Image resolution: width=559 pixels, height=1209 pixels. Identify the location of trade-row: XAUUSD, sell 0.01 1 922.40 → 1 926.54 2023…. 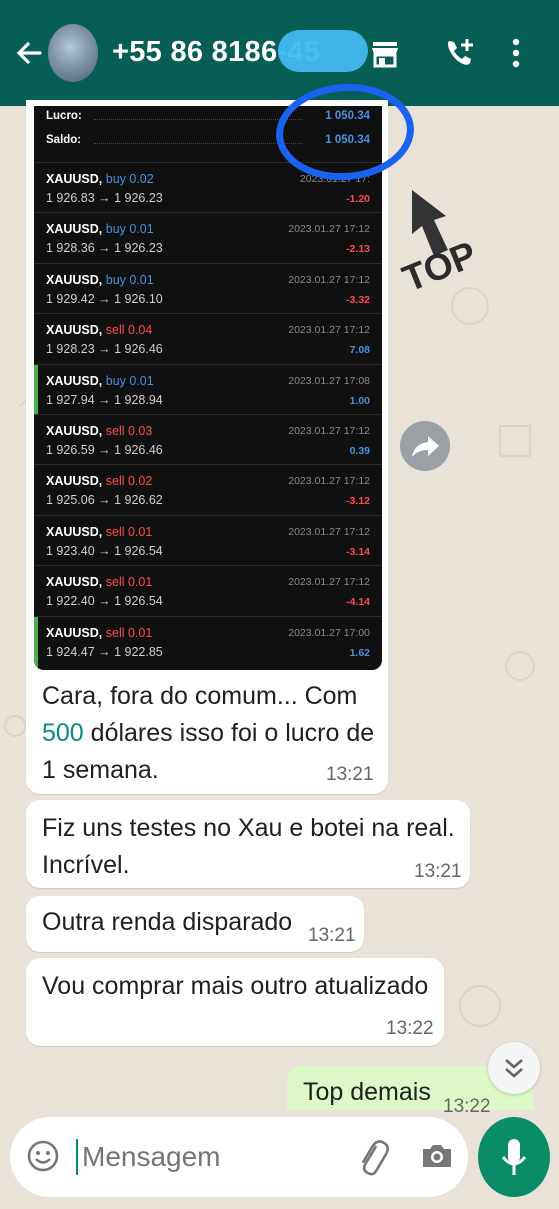
(208, 590).